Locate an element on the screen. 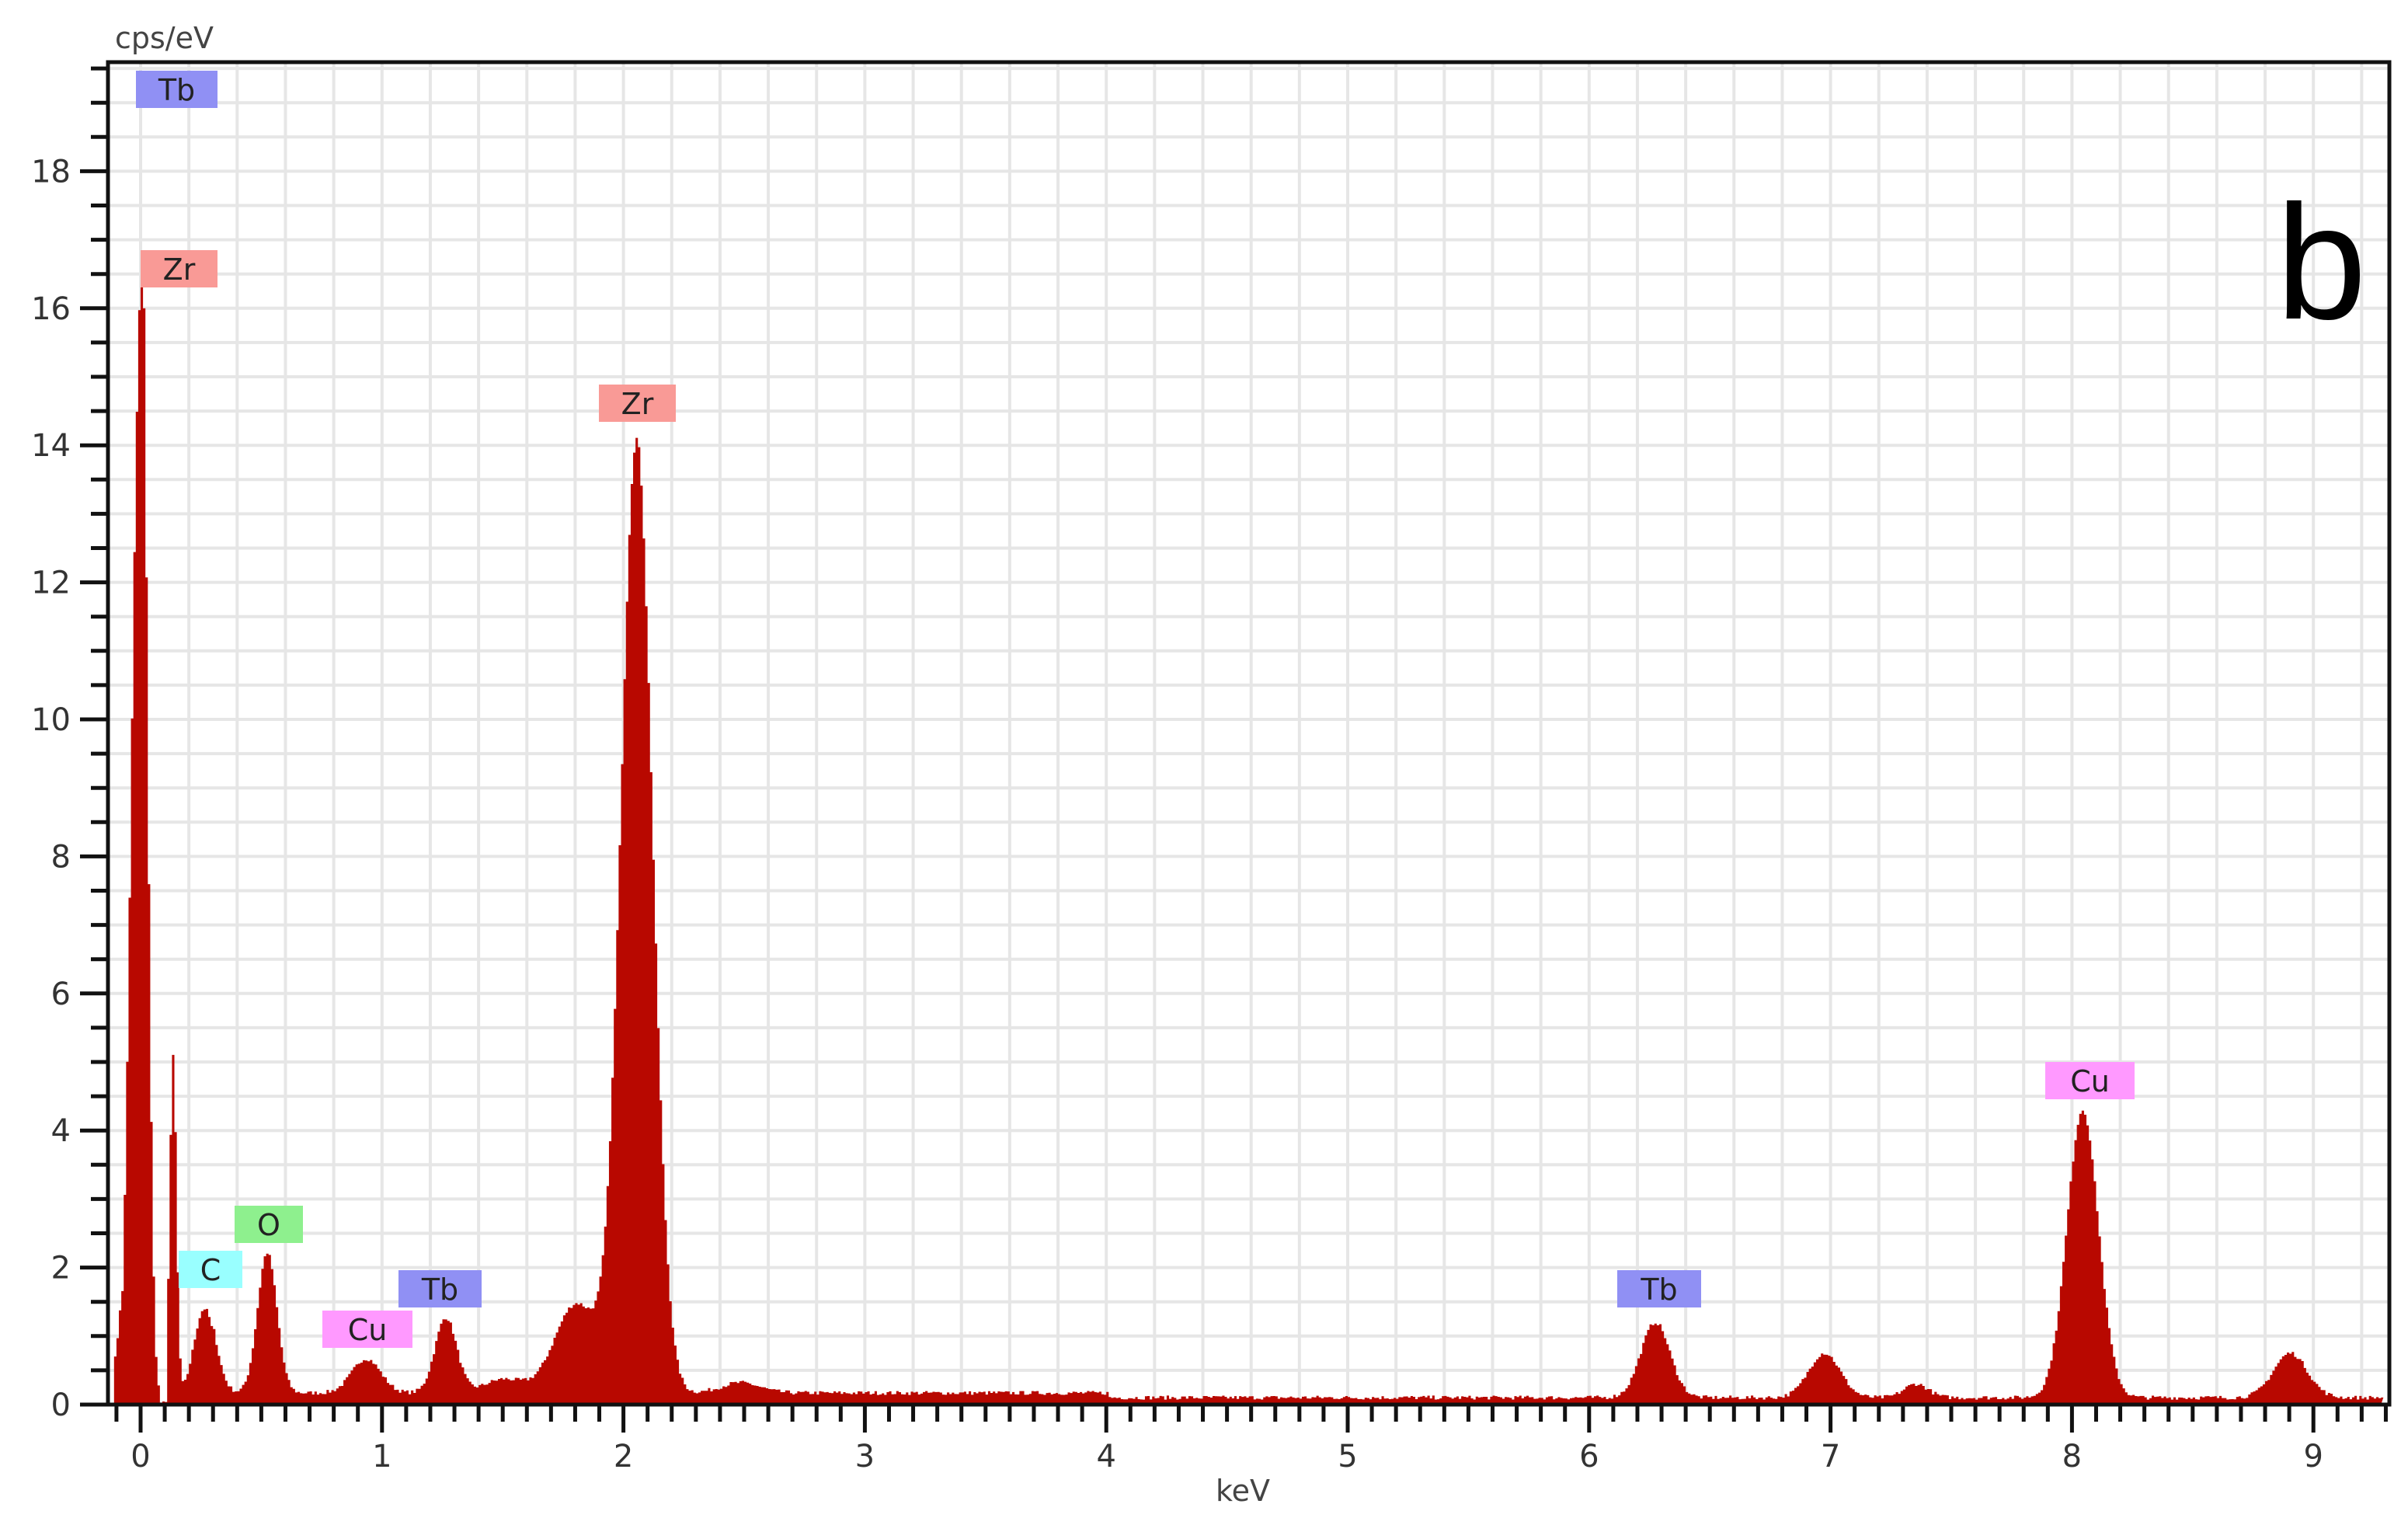  y-tick-label: 6 is located at coordinates (61, 995).